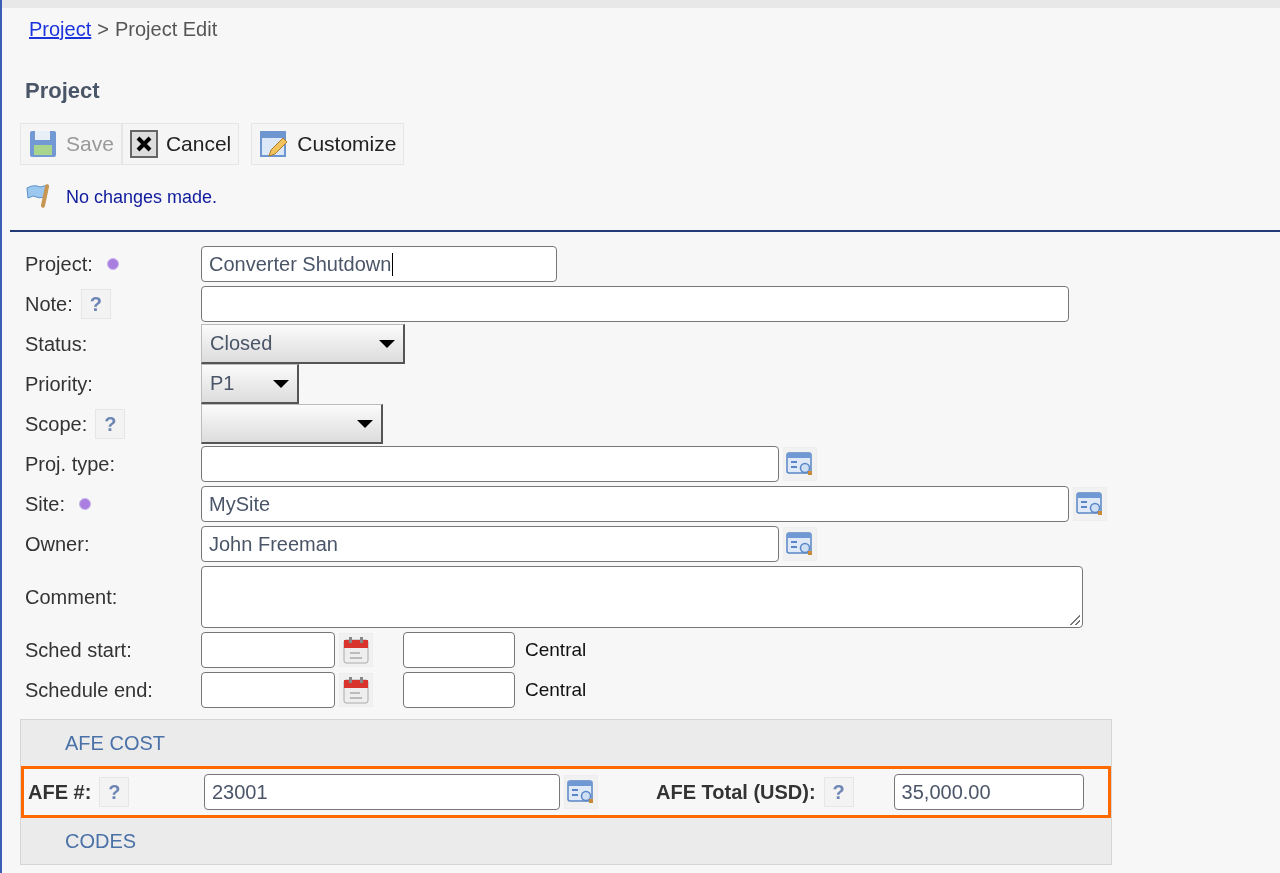 The height and width of the screenshot is (873, 1280). I want to click on text-field: John Freeman, so click(490, 544).